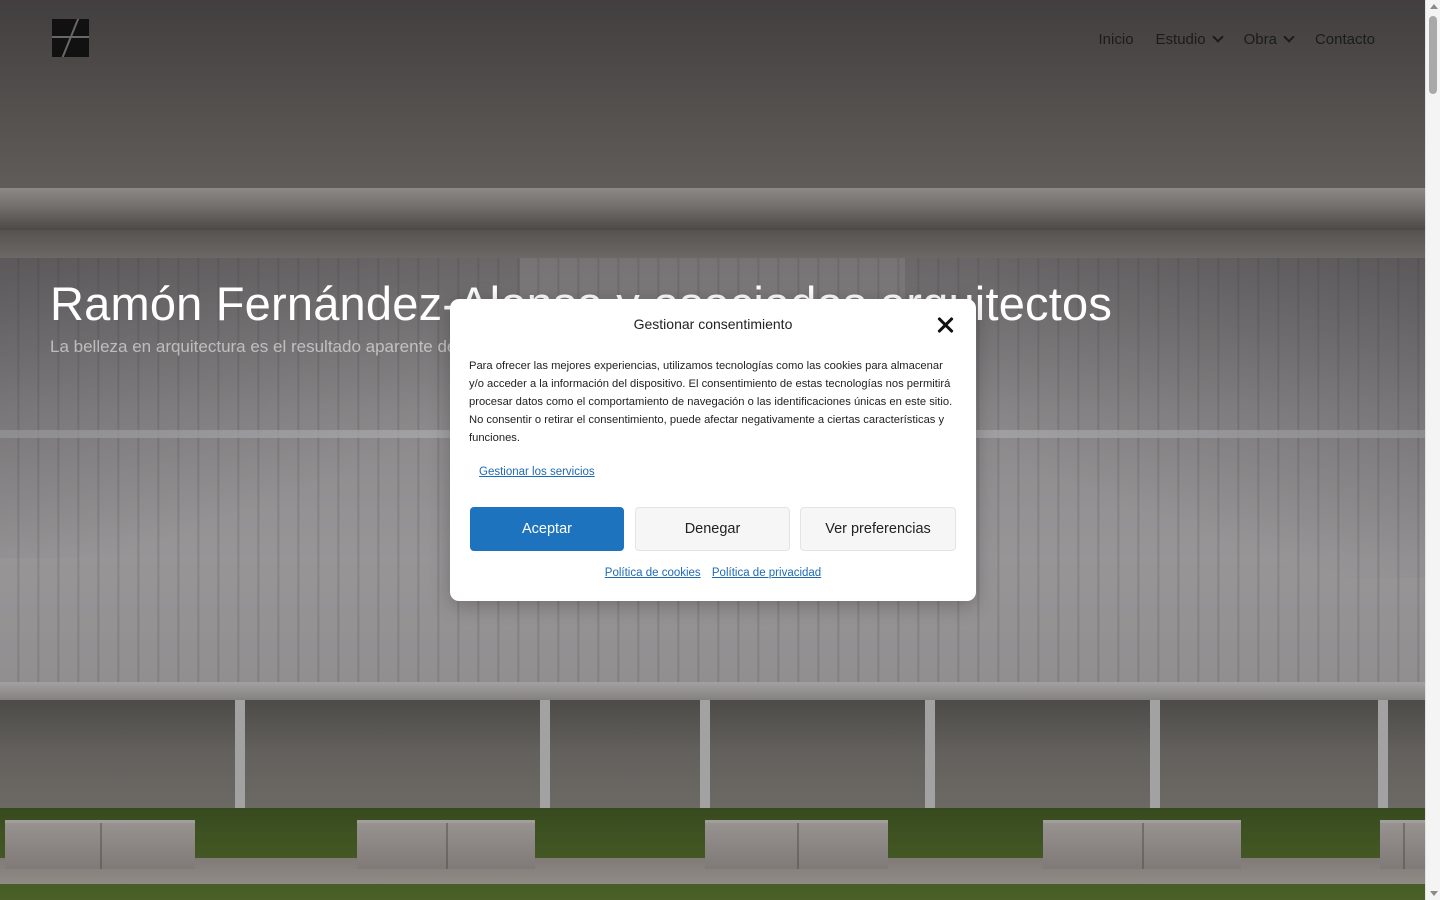  What do you see at coordinates (712, 529) in the screenshot?
I see `deny-button: Denegar` at bounding box center [712, 529].